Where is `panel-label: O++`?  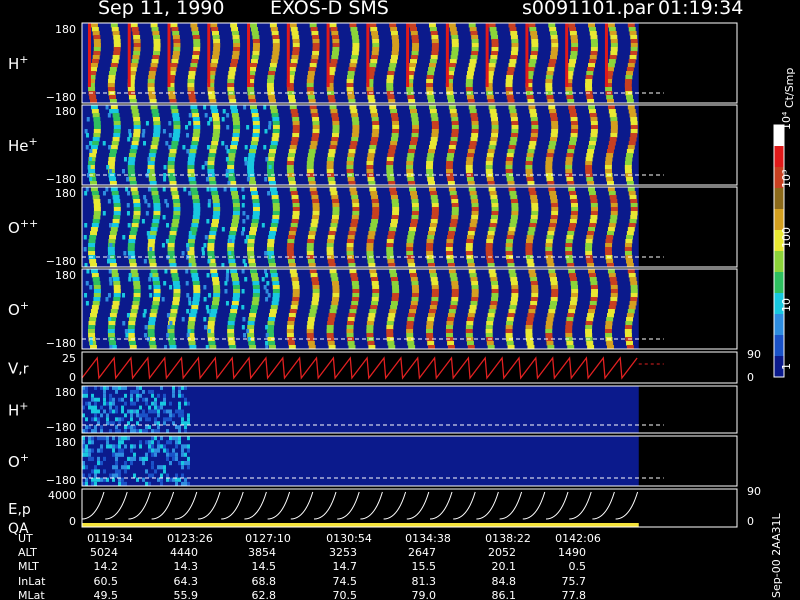
panel-label: O++ is located at coordinates (23, 227).